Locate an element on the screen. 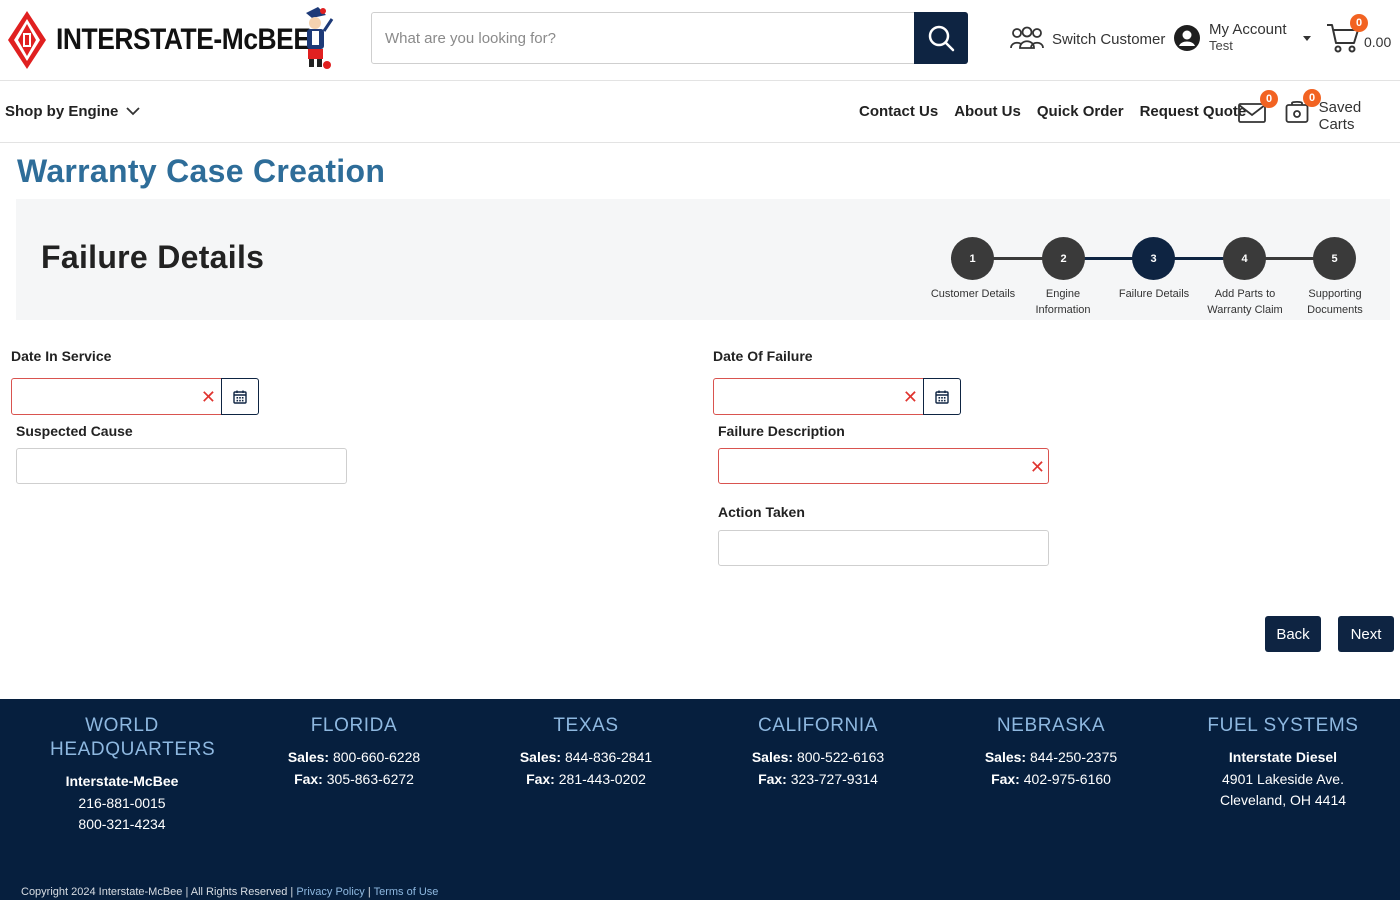 The height and width of the screenshot is (900, 1400). messages-button: 0 is located at coordinates (1258, 108).